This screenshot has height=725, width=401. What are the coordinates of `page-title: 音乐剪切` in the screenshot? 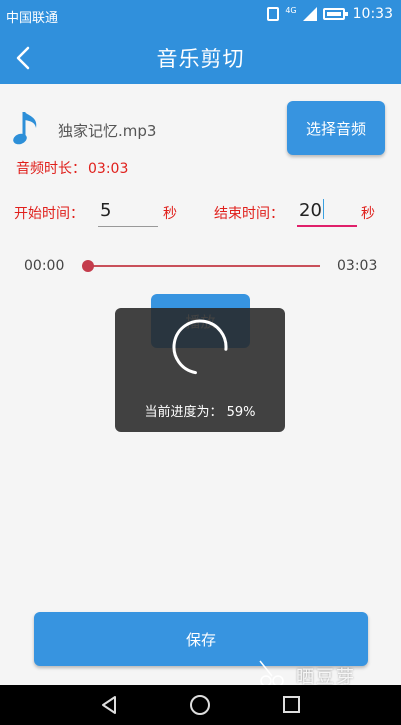 It's located at (200, 59).